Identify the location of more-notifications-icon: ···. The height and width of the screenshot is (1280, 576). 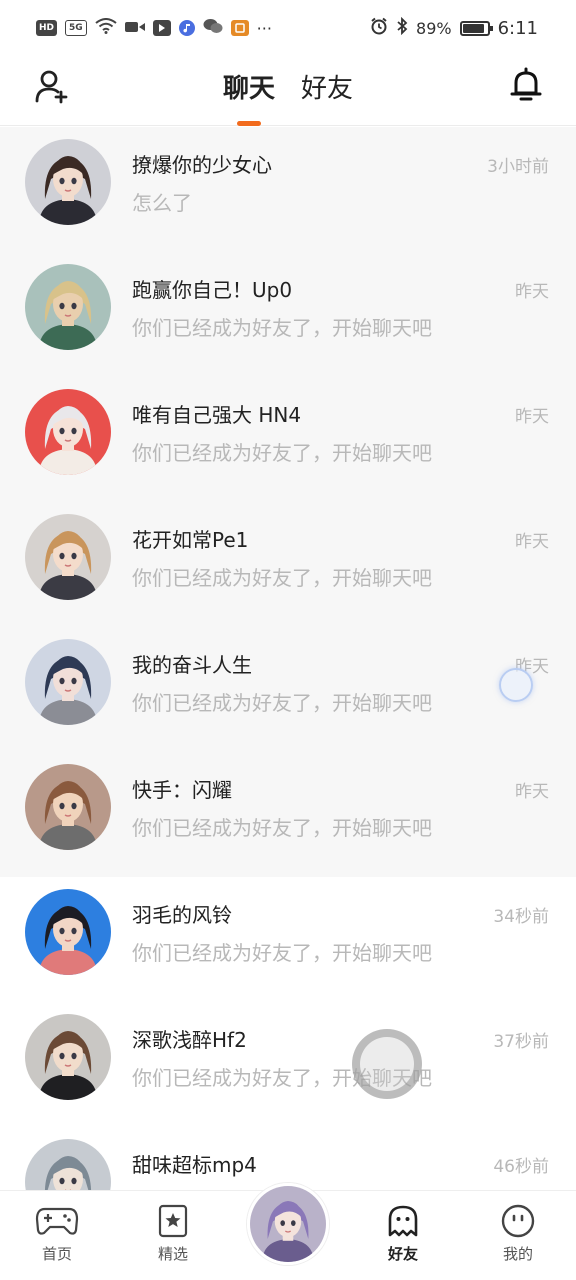
(264, 28).